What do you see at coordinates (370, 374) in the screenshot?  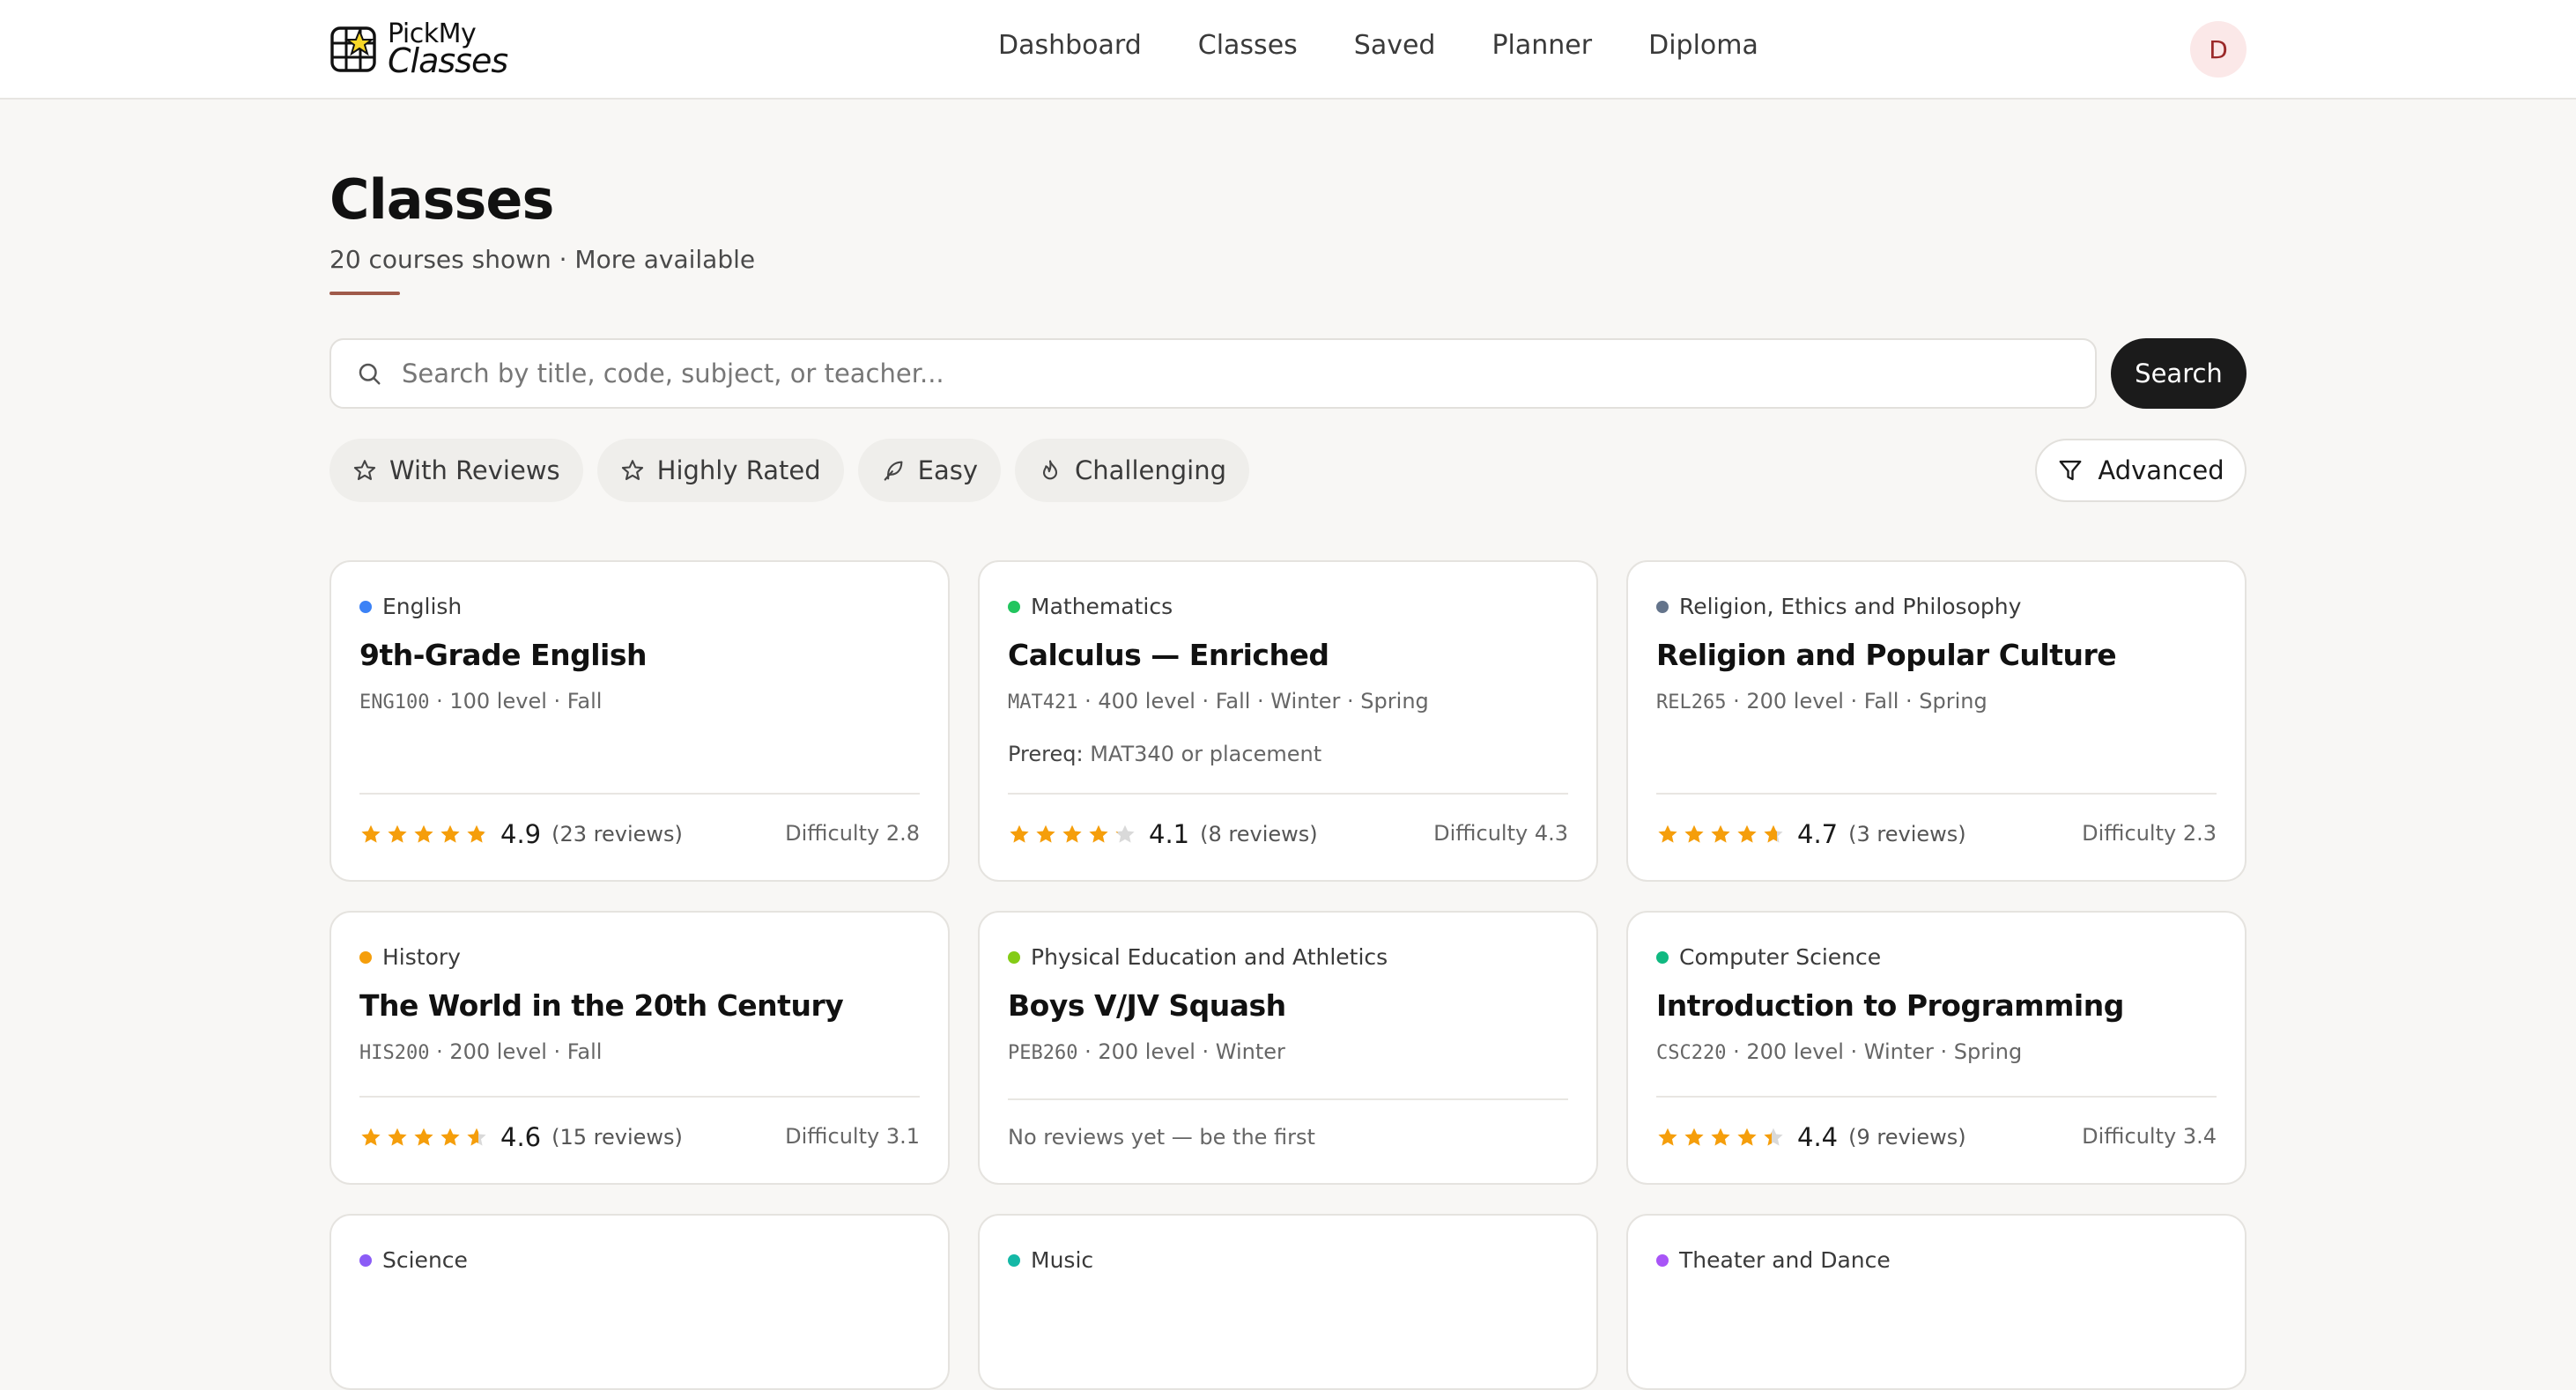 I see `search-icon` at bounding box center [370, 374].